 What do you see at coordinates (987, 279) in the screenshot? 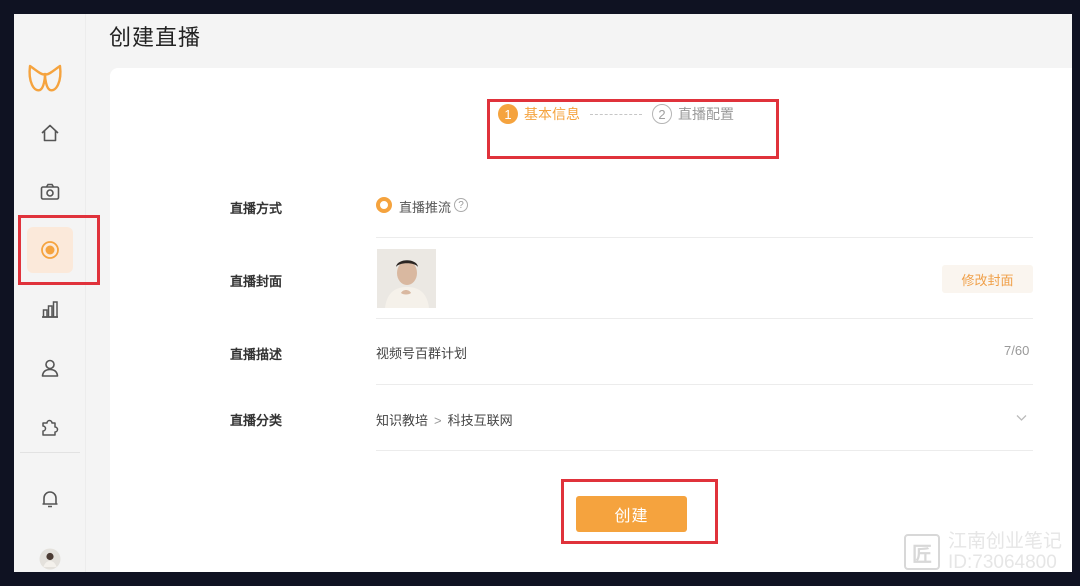
I see `edit-cover-button: 修改封面` at bounding box center [987, 279].